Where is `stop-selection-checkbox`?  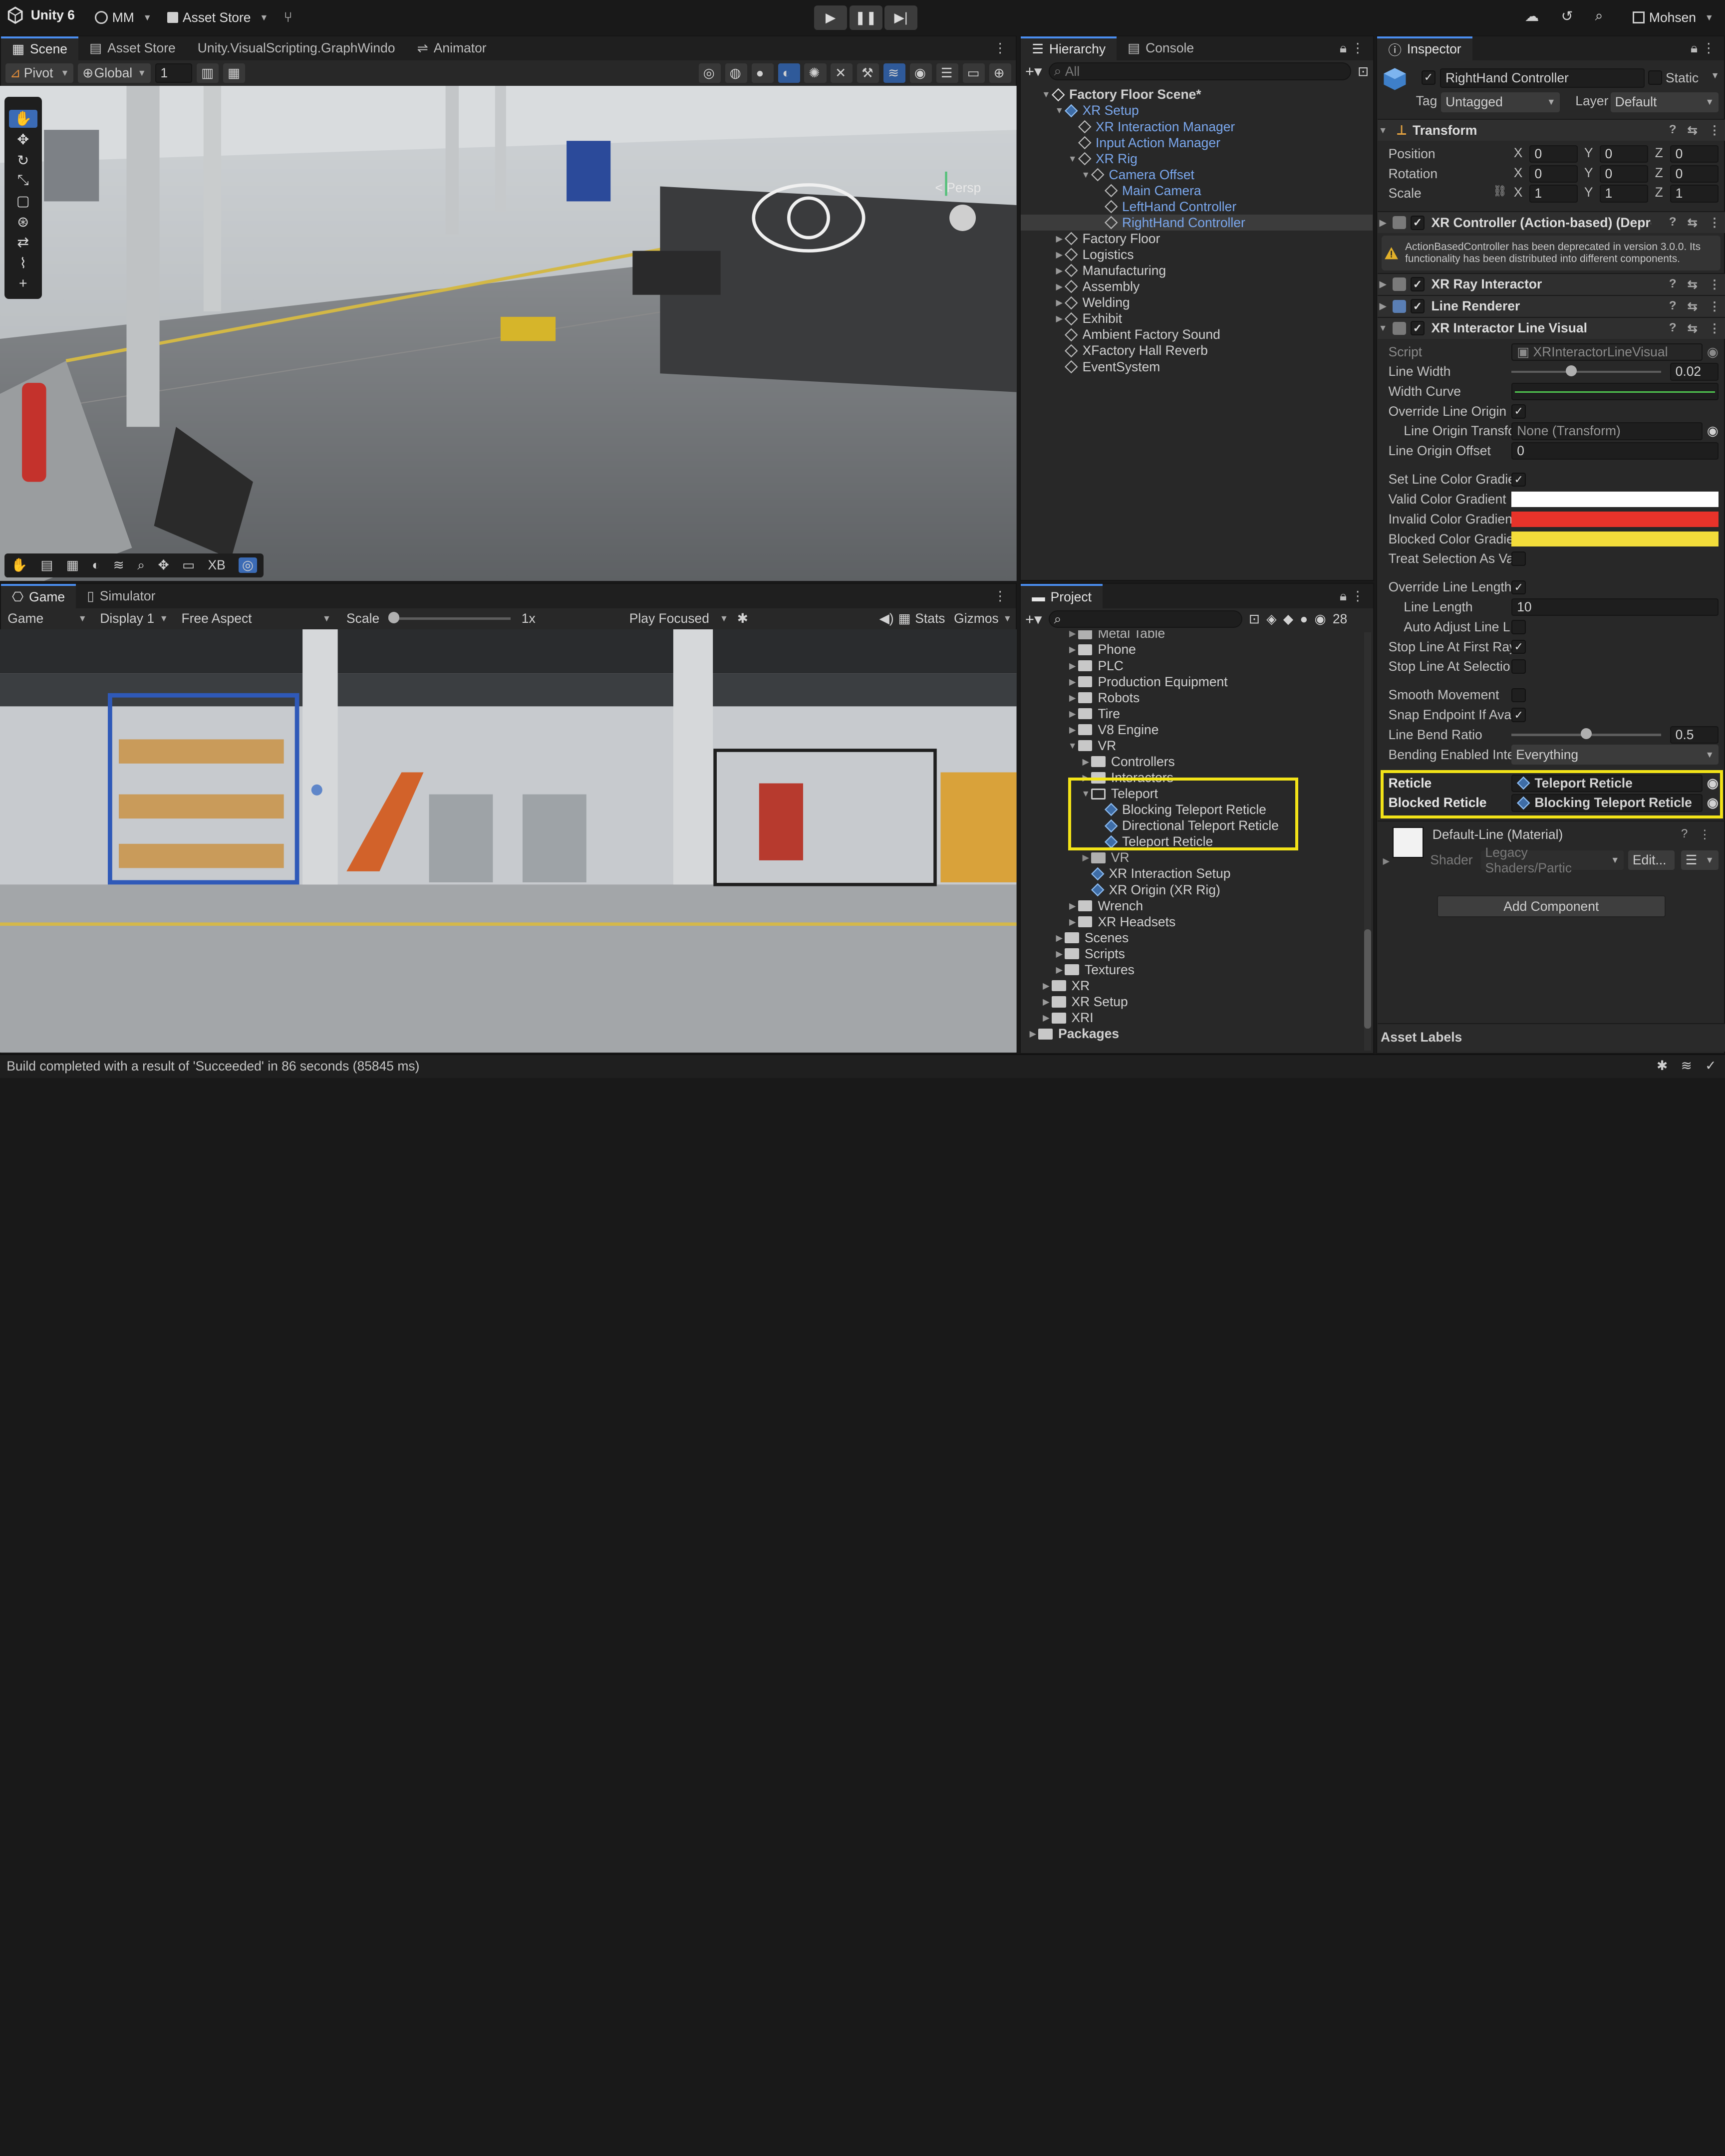 stop-selection-checkbox is located at coordinates (1519, 666).